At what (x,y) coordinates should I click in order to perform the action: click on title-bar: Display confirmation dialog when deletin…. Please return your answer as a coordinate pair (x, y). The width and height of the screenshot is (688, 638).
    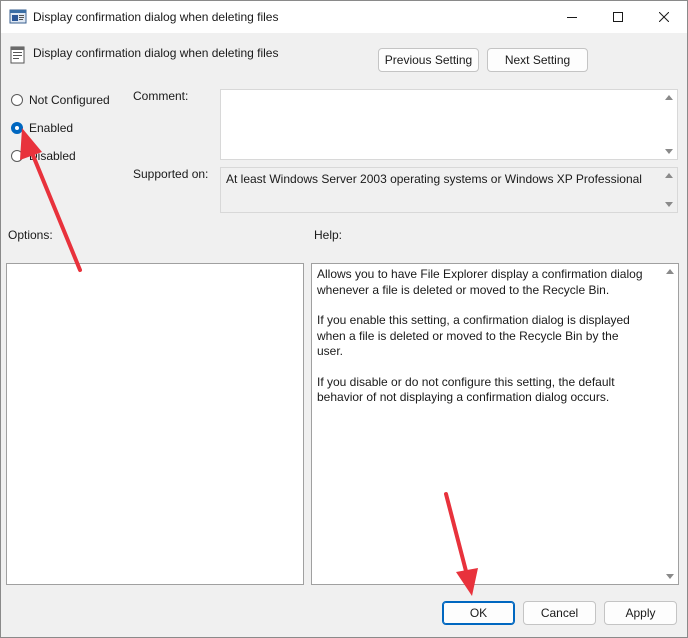
    Looking at the image, I should click on (344, 17).